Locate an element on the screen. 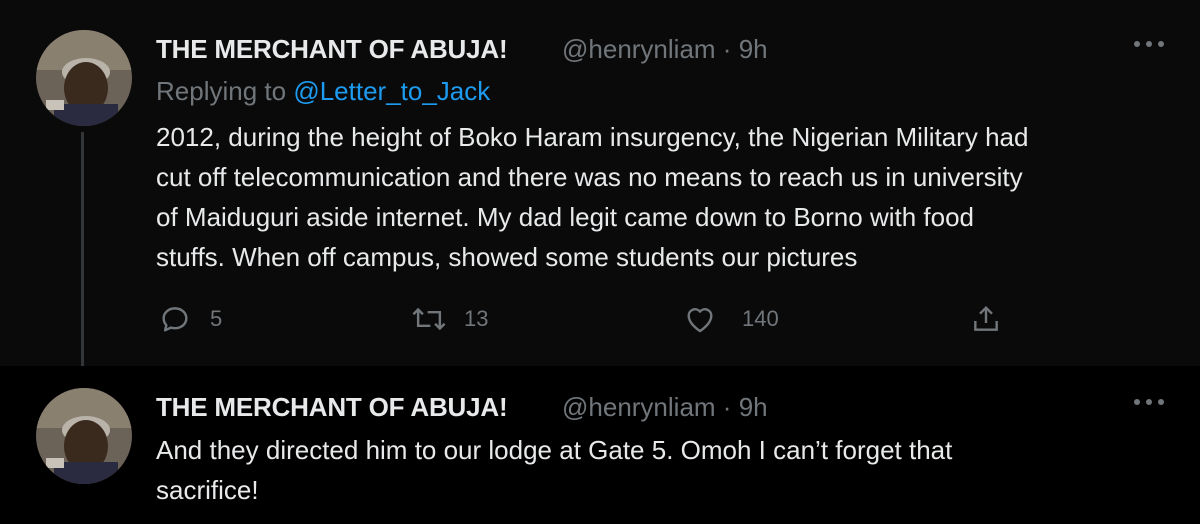 The image size is (1200, 524). share-button is located at coordinates (986, 319).